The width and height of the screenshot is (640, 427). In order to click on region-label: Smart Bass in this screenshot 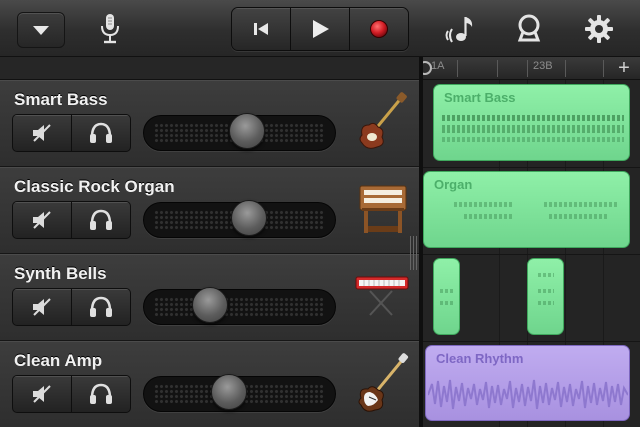, I will do `click(480, 97)`.